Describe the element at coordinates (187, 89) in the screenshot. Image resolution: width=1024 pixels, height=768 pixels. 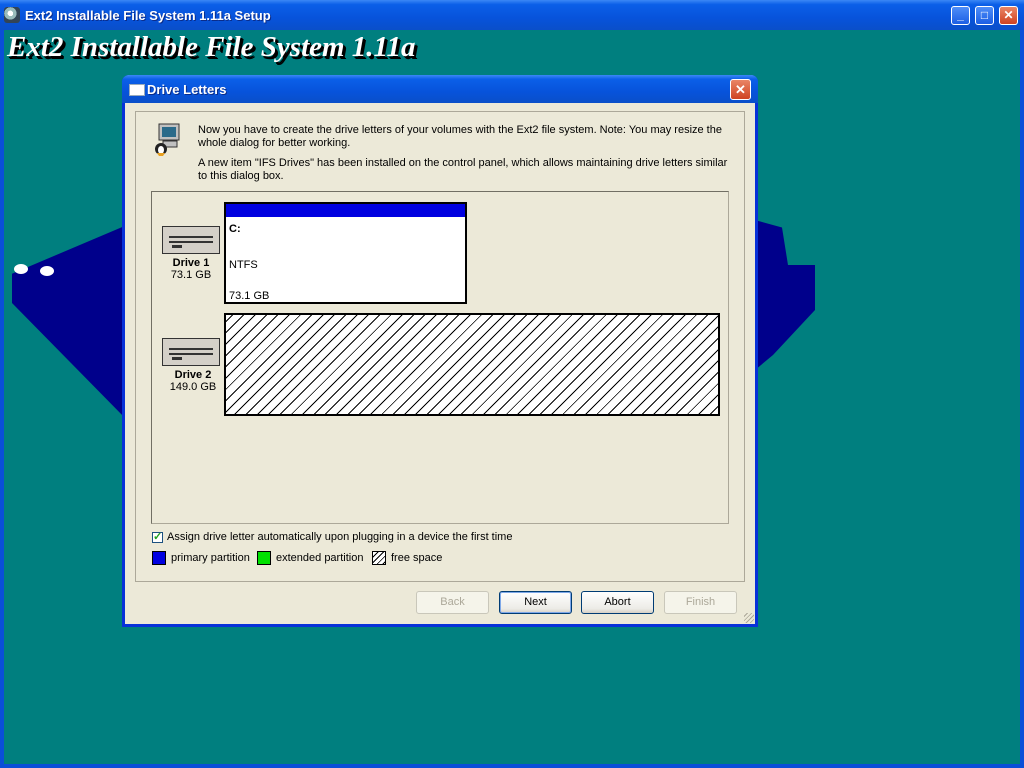
I see `dialog-title: Drive Letters` at that location.